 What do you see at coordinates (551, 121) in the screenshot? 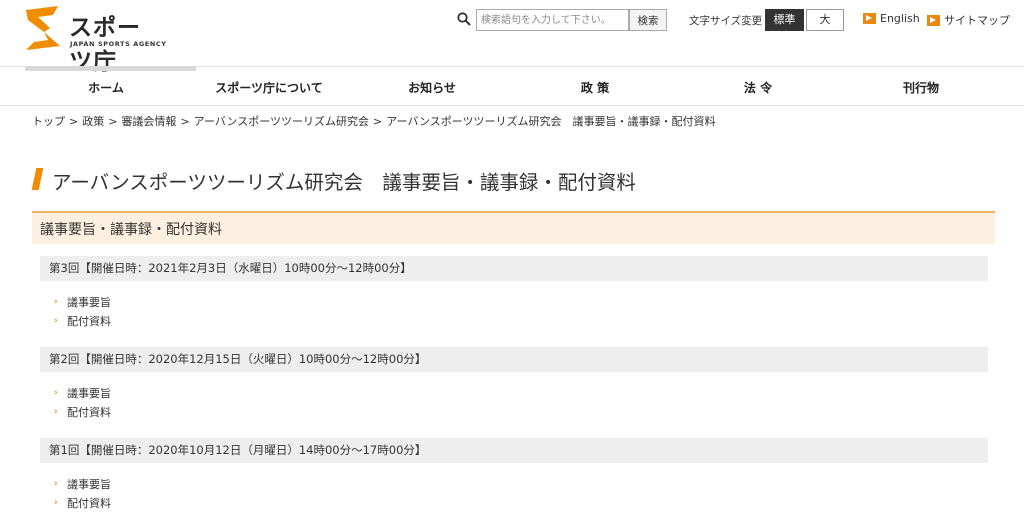
I see `breadcrumb-current: アーバンスポーツツーリズム研究会 議事要旨・議事録・配付資料` at bounding box center [551, 121].